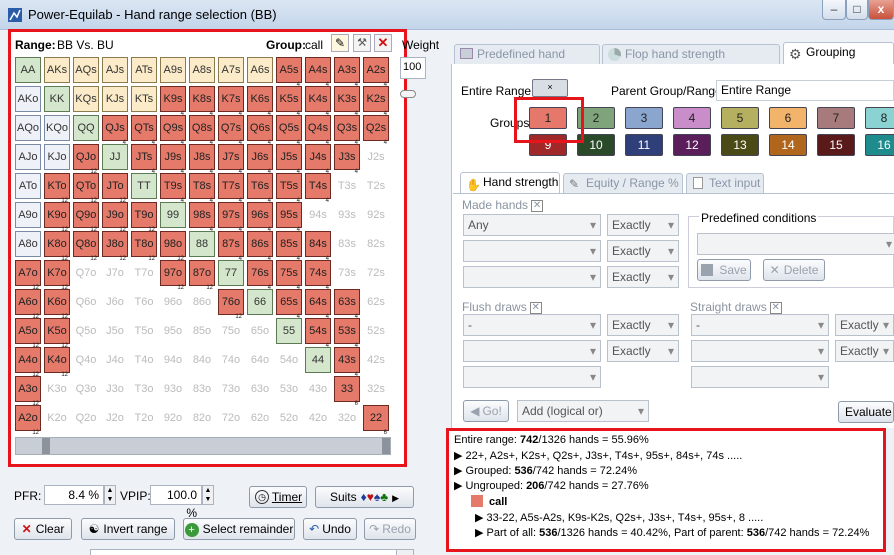 The image size is (894, 555). Describe the element at coordinates (879, 118) in the screenshot. I see `group-button-8: 8` at that location.